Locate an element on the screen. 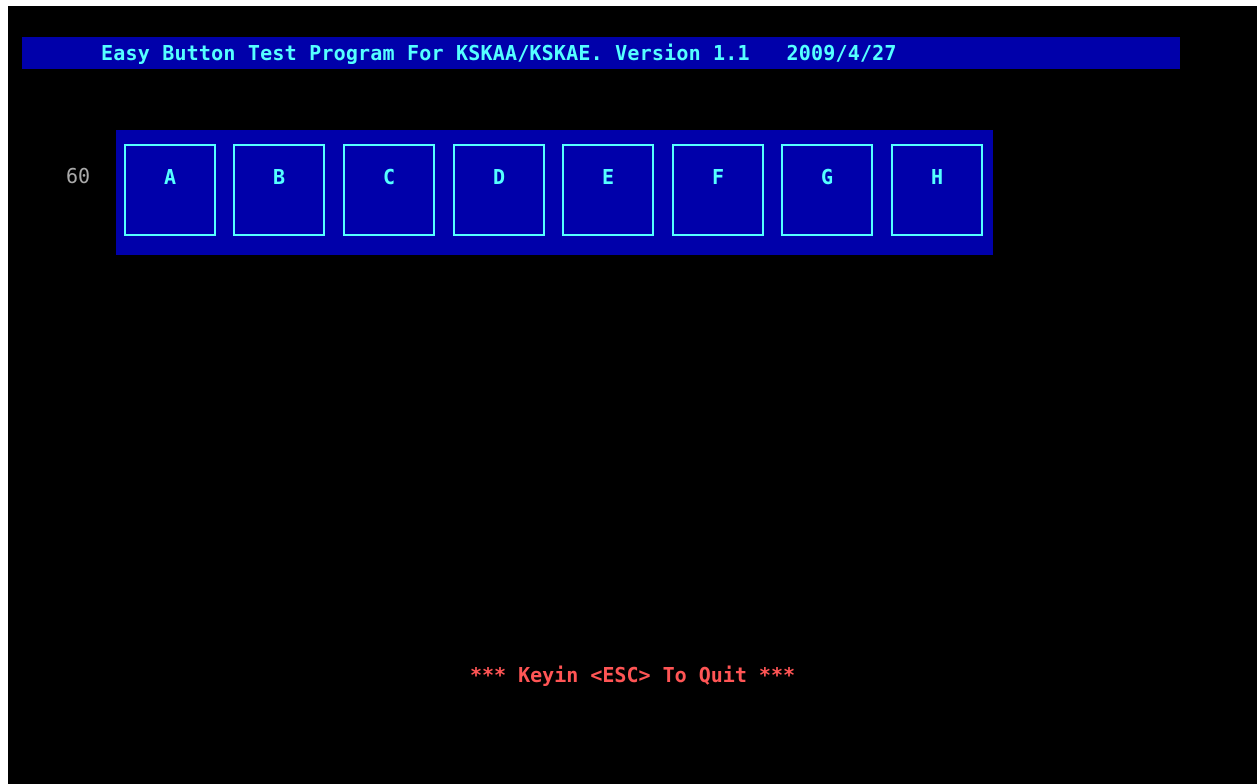 The height and width of the screenshot is (784, 1257). button-c: C is located at coordinates (389, 190).